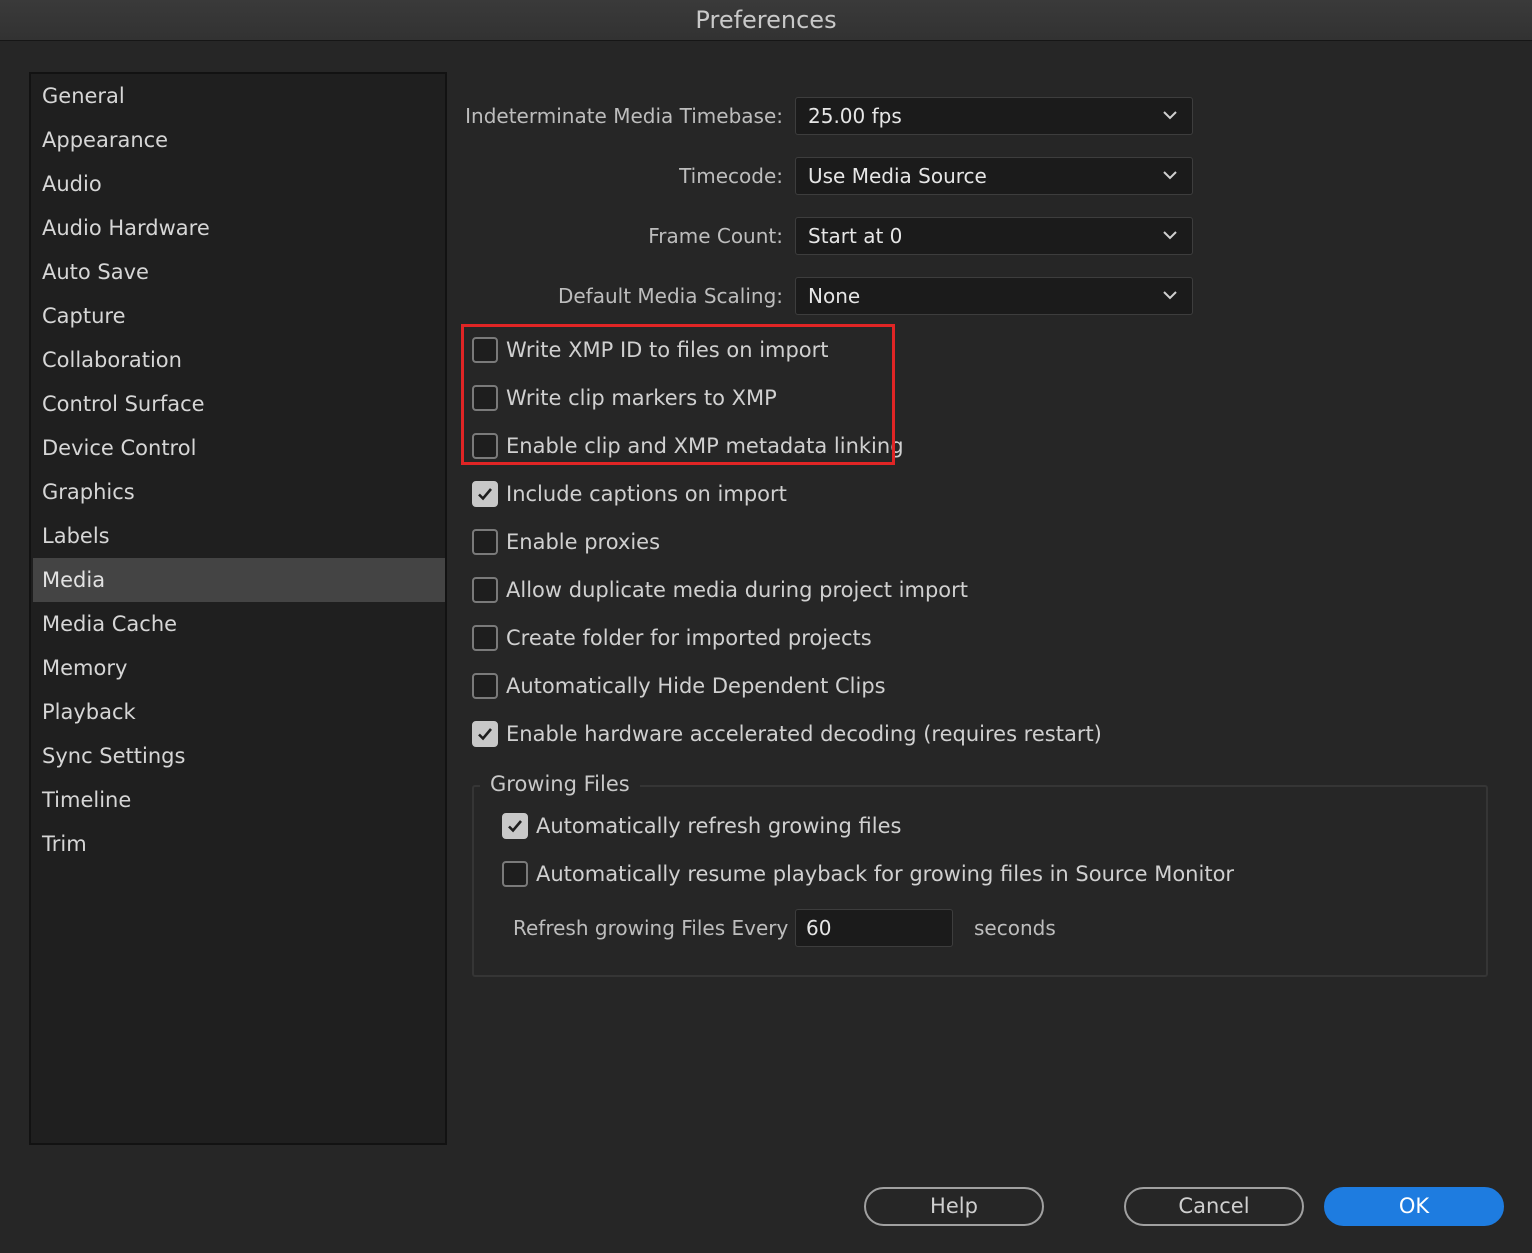  Describe the element at coordinates (719, 826) in the screenshot. I see `auto-refresh-label: Automatically refresh growing files` at that location.